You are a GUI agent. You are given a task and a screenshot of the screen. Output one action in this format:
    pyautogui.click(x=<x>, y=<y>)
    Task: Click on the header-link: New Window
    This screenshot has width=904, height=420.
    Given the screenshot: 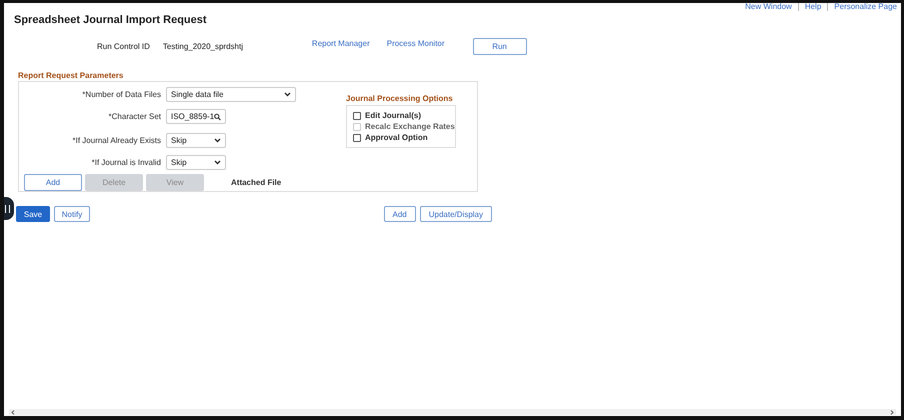 What is the action you would take?
    pyautogui.click(x=768, y=7)
    